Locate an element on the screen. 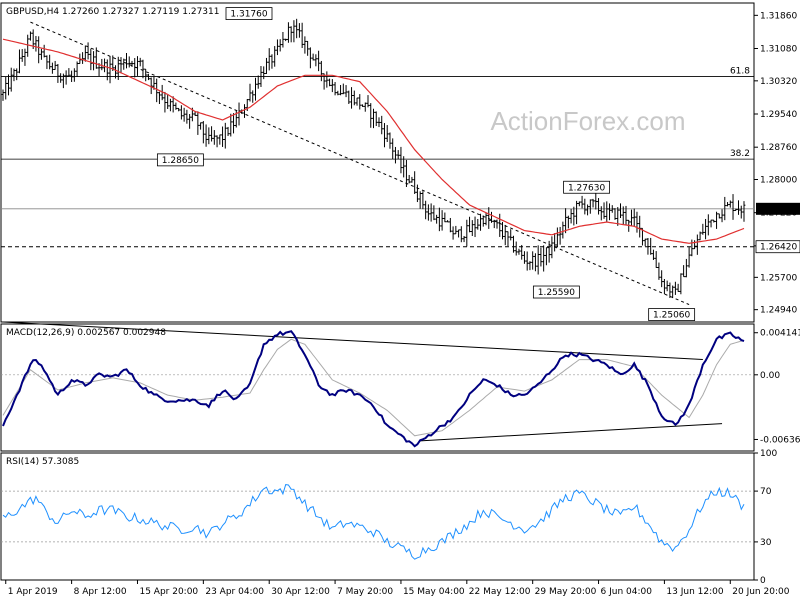 The height and width of the screenshot is (600, 800). price-ytick-label: 1.31080 is located at coordinates (778, 50).